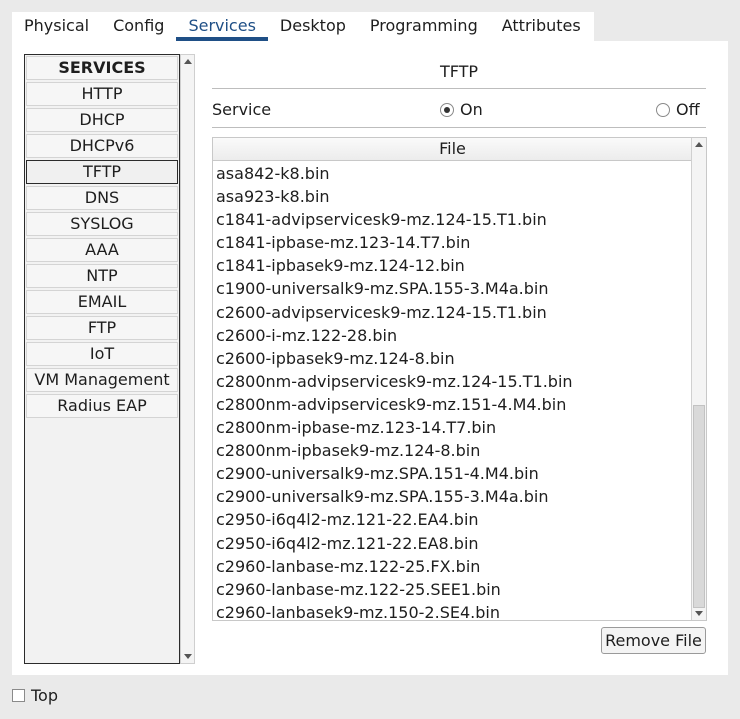 The width and height of the screenshot is (740, 719). I want to click on service-item-syslog: SYSLOG, so click(102, 224).